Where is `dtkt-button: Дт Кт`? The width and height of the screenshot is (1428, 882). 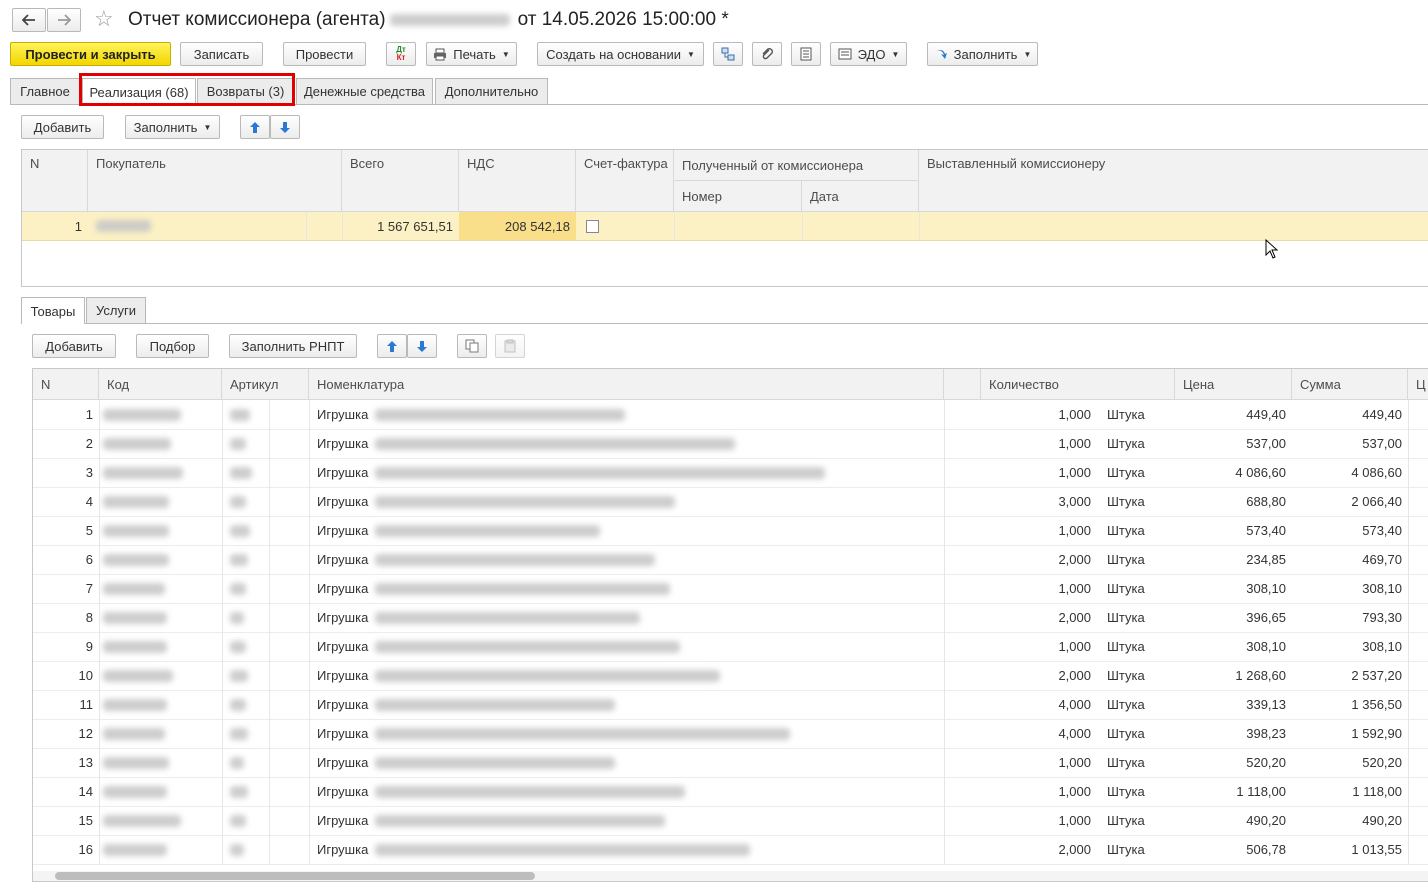
dtkt-button: Дт Кт is located at coordinates (401, 54).